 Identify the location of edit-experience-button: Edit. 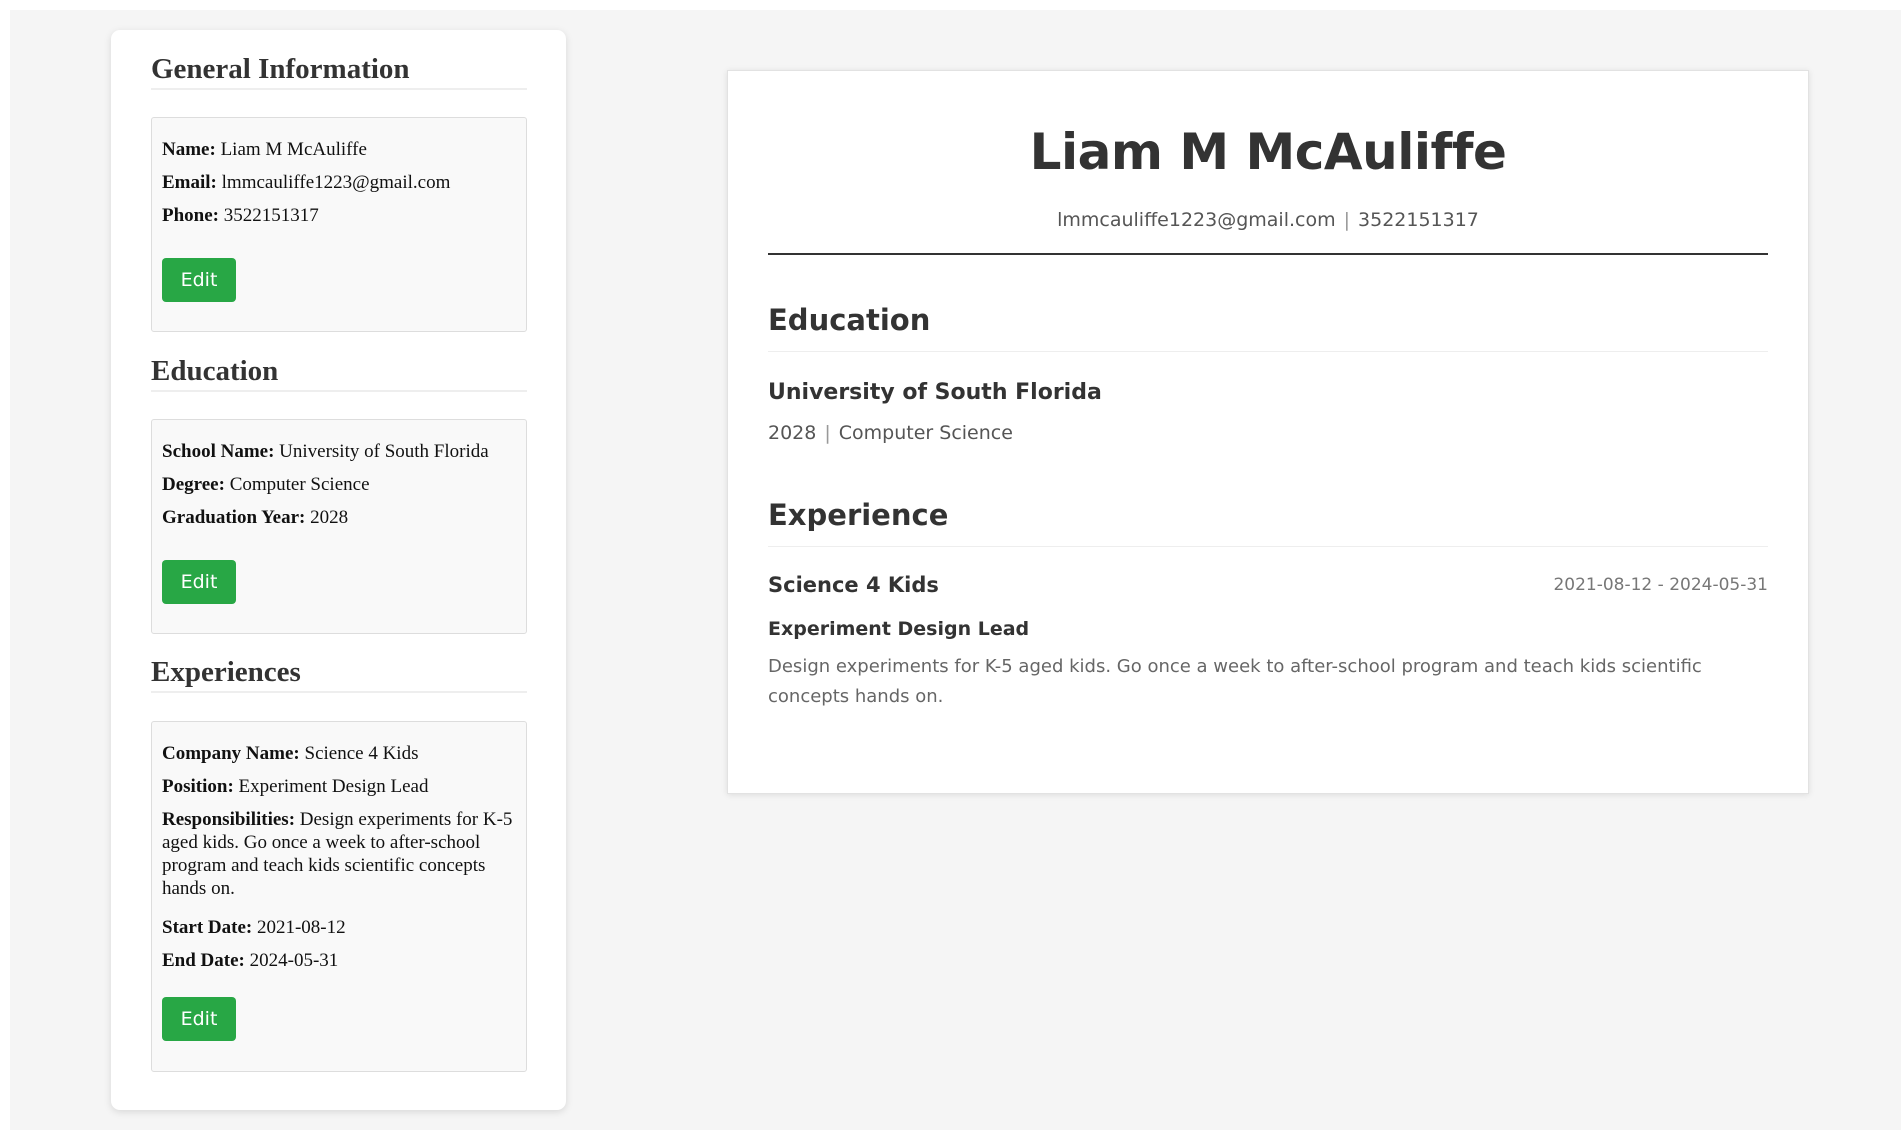
(199, 1019).